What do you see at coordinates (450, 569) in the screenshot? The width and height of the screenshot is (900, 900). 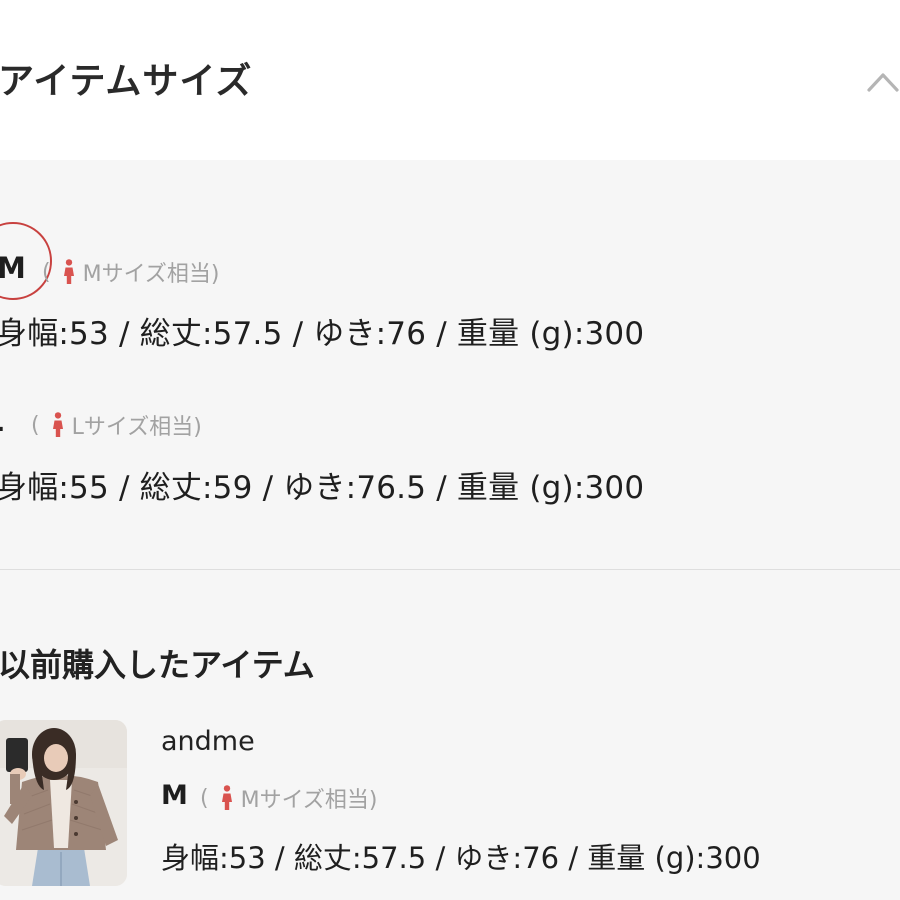 I see `divider` at bounding box center [450, 569].